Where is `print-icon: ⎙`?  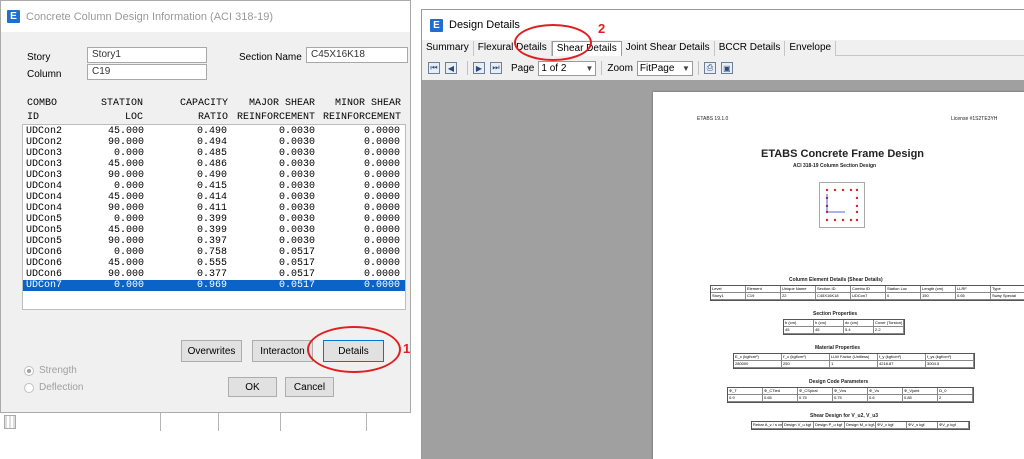
print-icon: ⎙ is located at coordinates (709, 68).